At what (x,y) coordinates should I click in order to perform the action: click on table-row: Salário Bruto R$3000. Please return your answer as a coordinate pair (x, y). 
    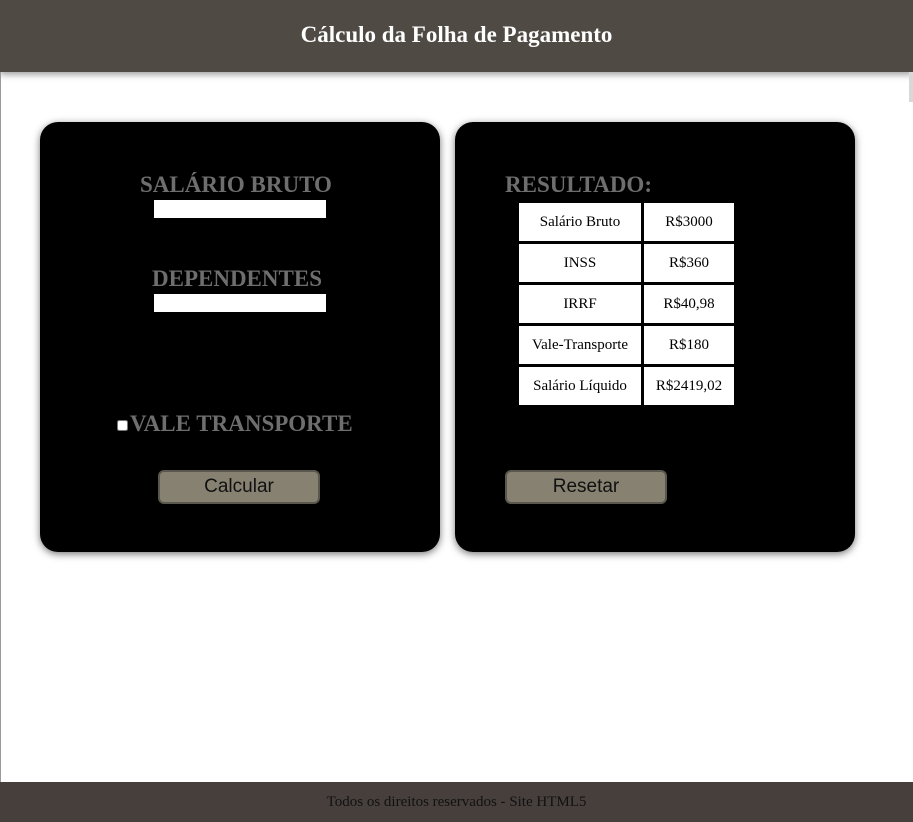
    Looking at the image, I should click on (626, 222).